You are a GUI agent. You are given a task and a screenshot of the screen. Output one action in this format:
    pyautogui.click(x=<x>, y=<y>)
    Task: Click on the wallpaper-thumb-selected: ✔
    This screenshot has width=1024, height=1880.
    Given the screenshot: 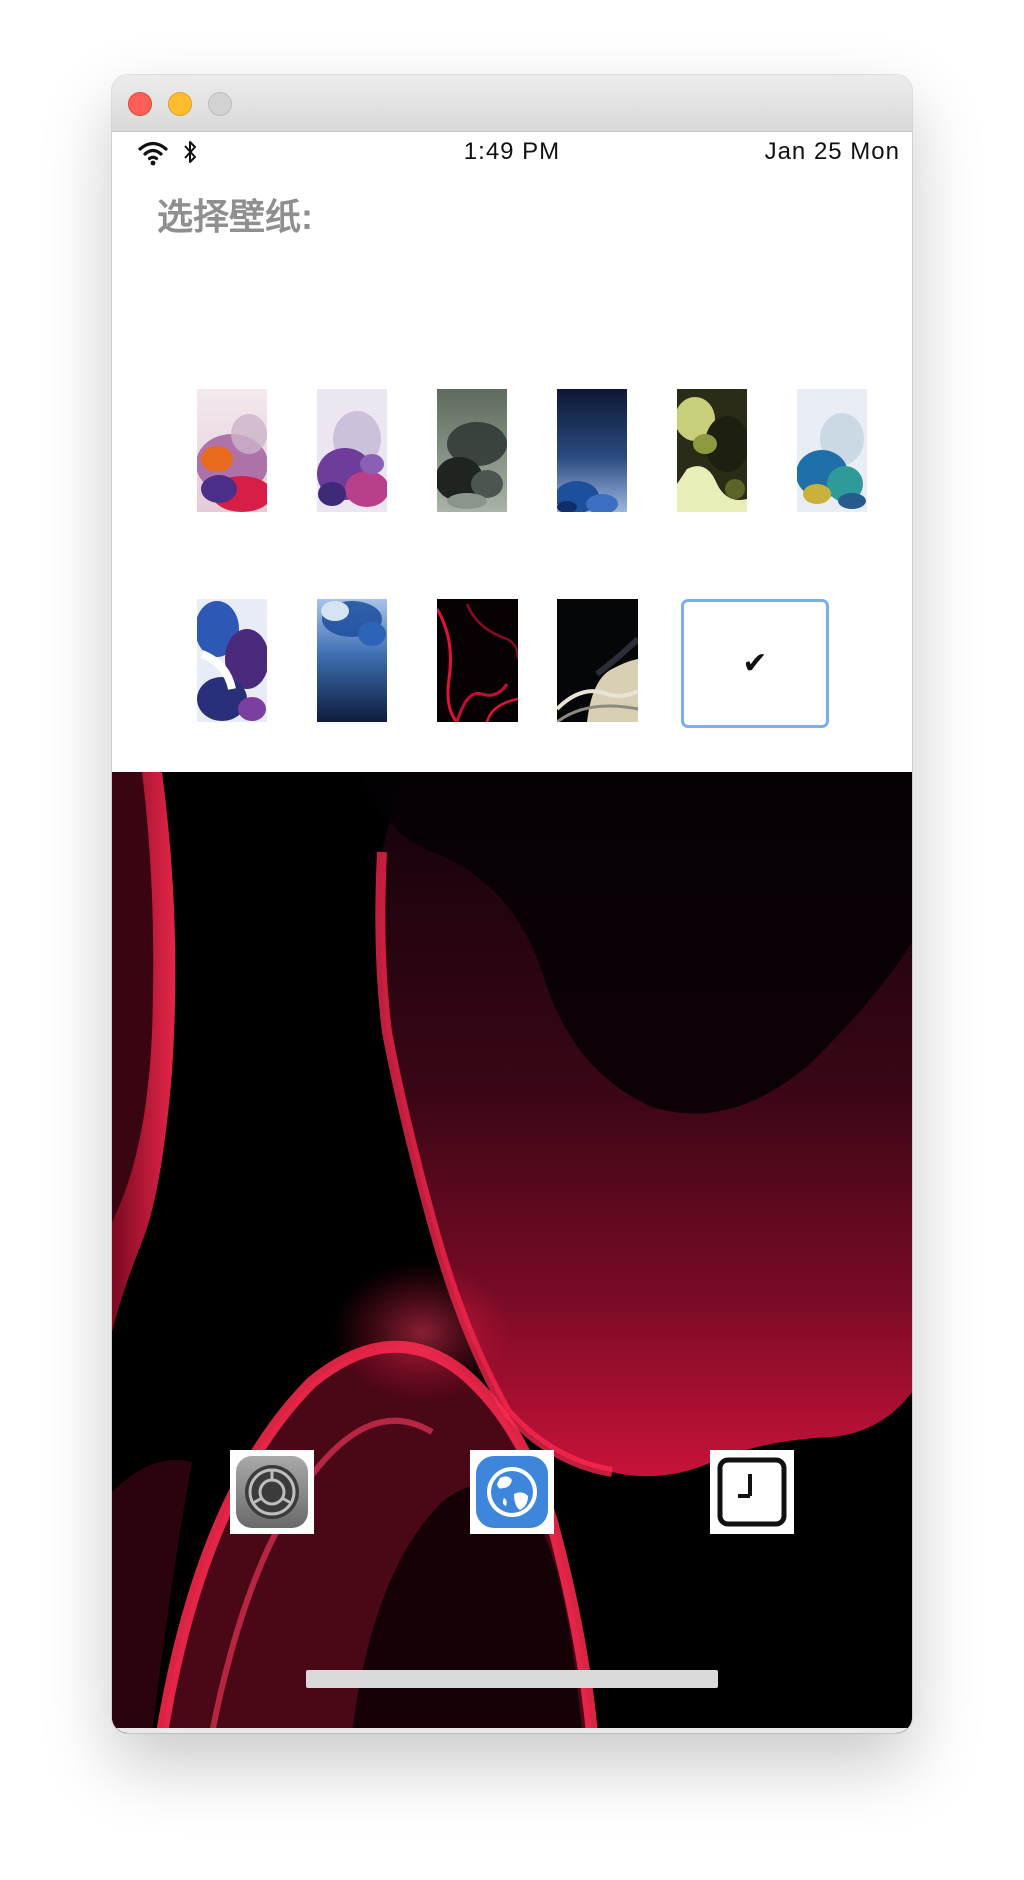 What is the action you would take?
    pyautogui.click(x=755, y=663)
    